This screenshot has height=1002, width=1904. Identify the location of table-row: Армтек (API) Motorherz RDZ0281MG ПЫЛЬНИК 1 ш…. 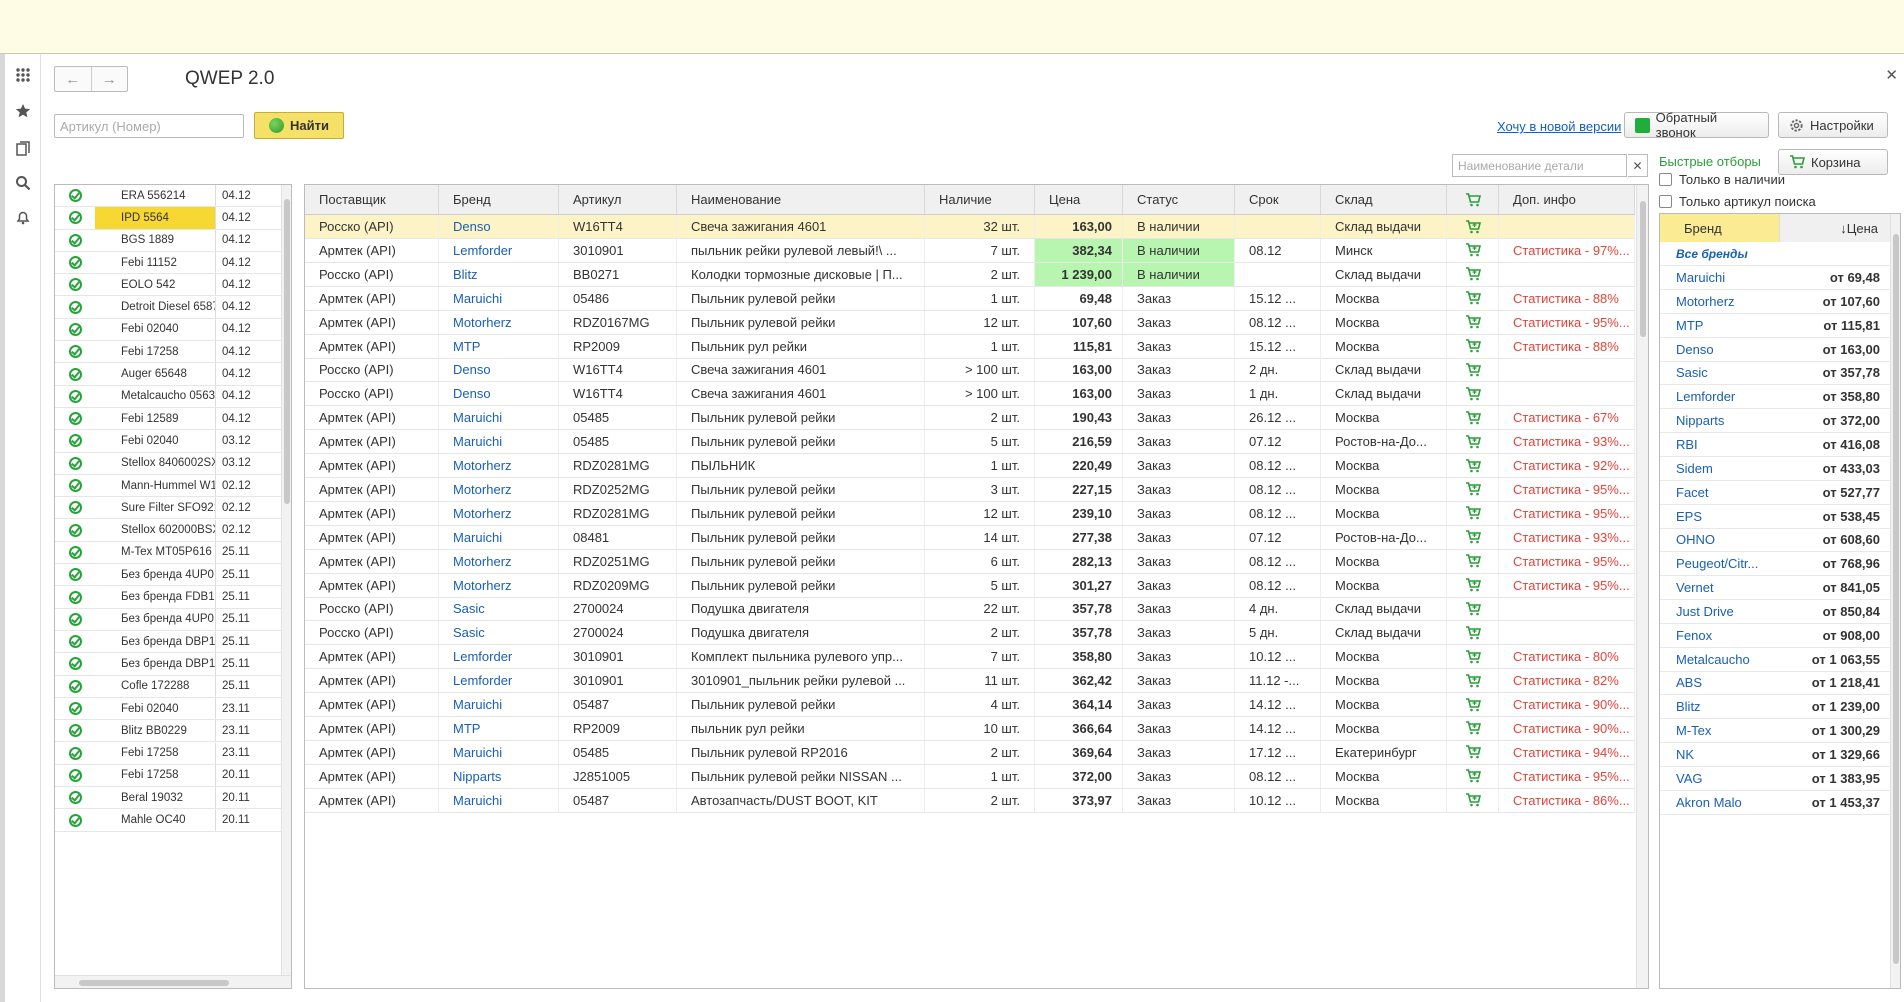
(970, 466).